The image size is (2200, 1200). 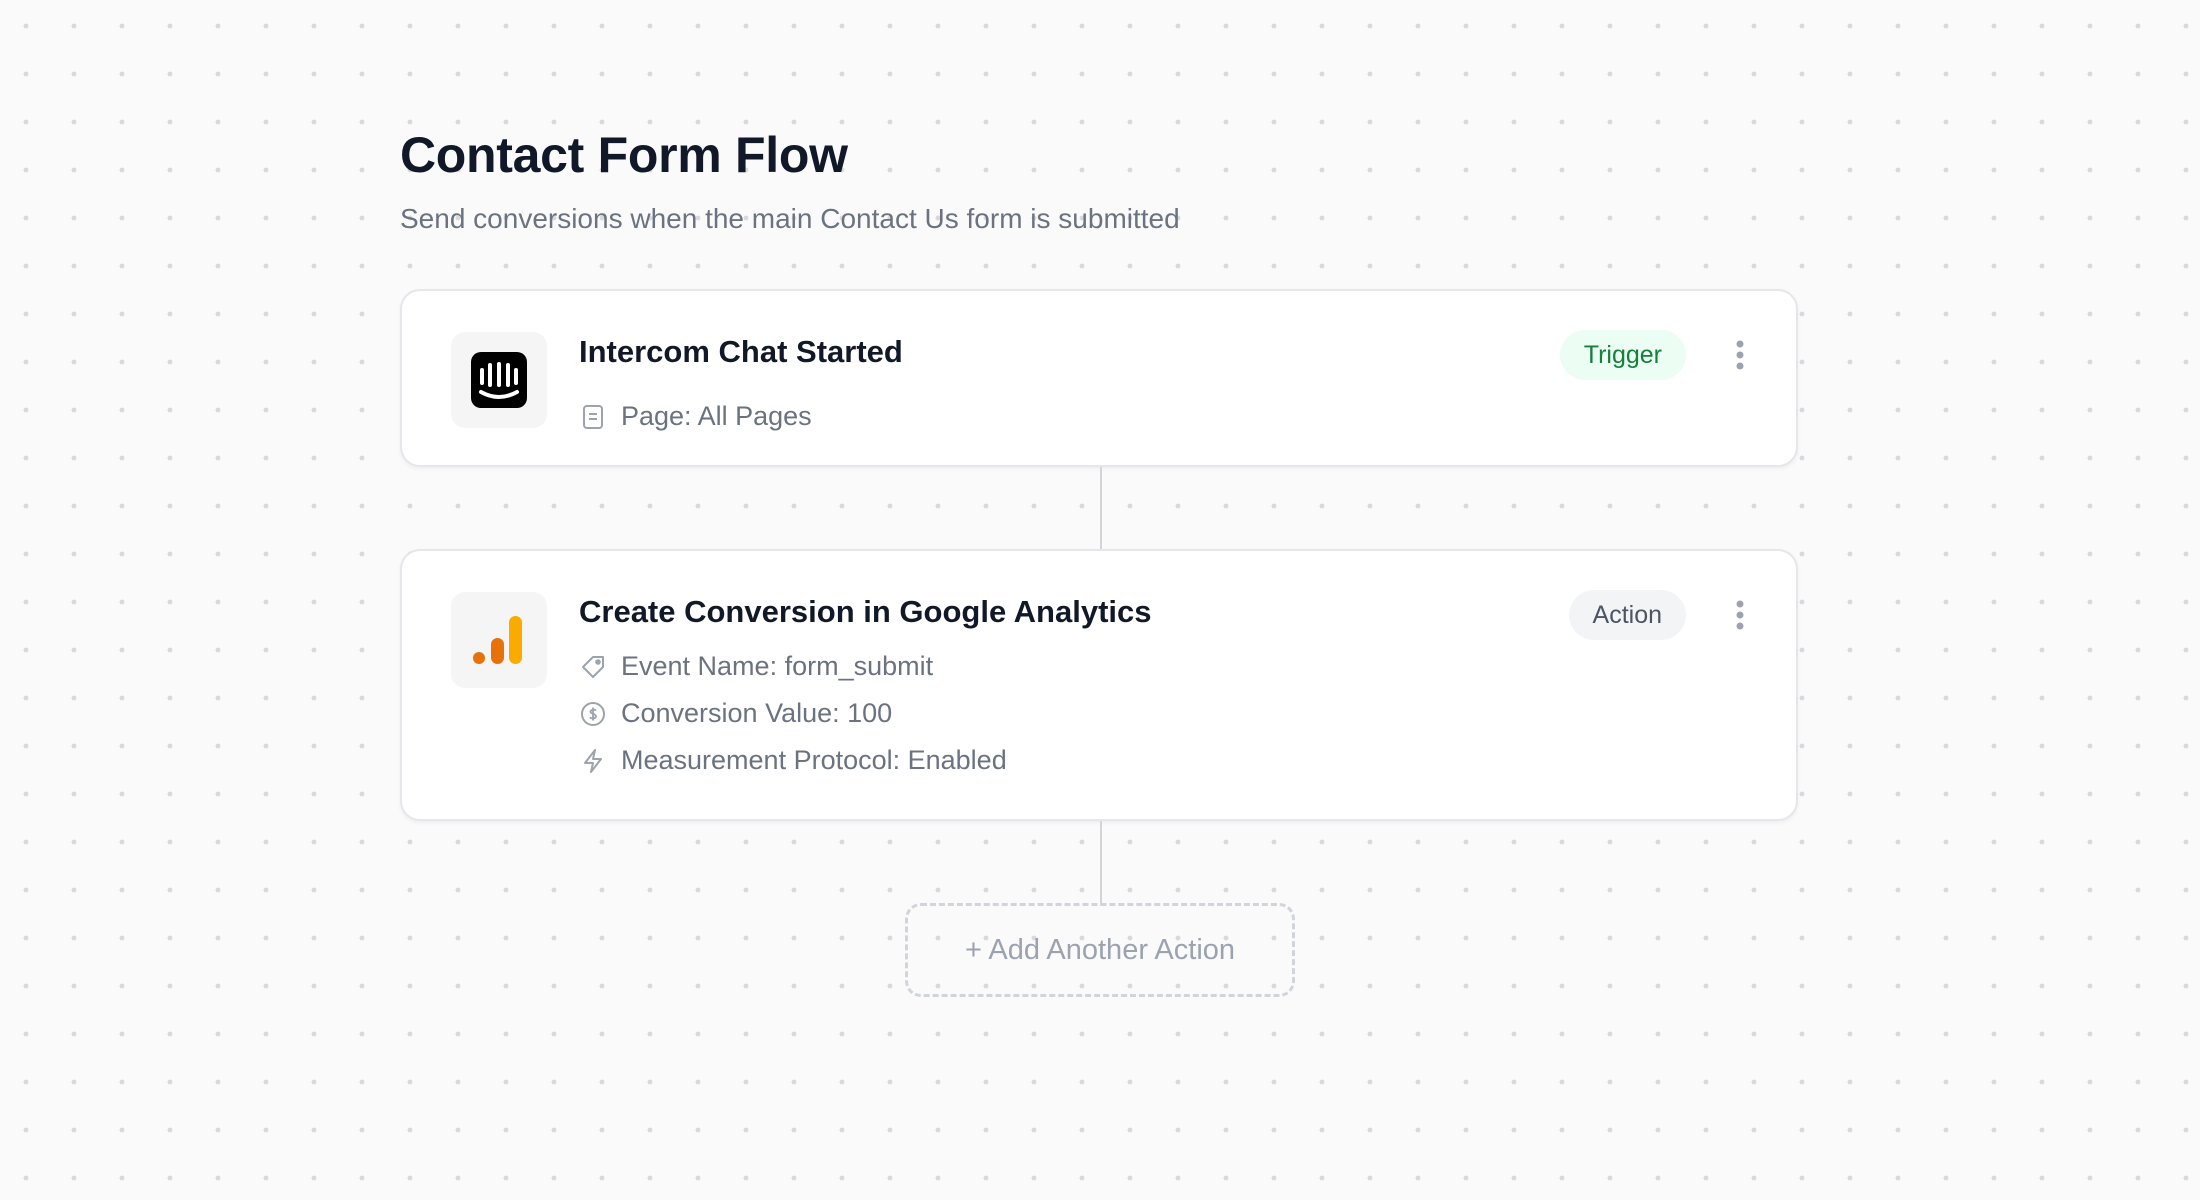 What do you see at coordinates (814, 760) in the screenshot?
I see `action-detail-protocol-text: Measurement Protocol: Enabled` at bounding box center [814, 760].